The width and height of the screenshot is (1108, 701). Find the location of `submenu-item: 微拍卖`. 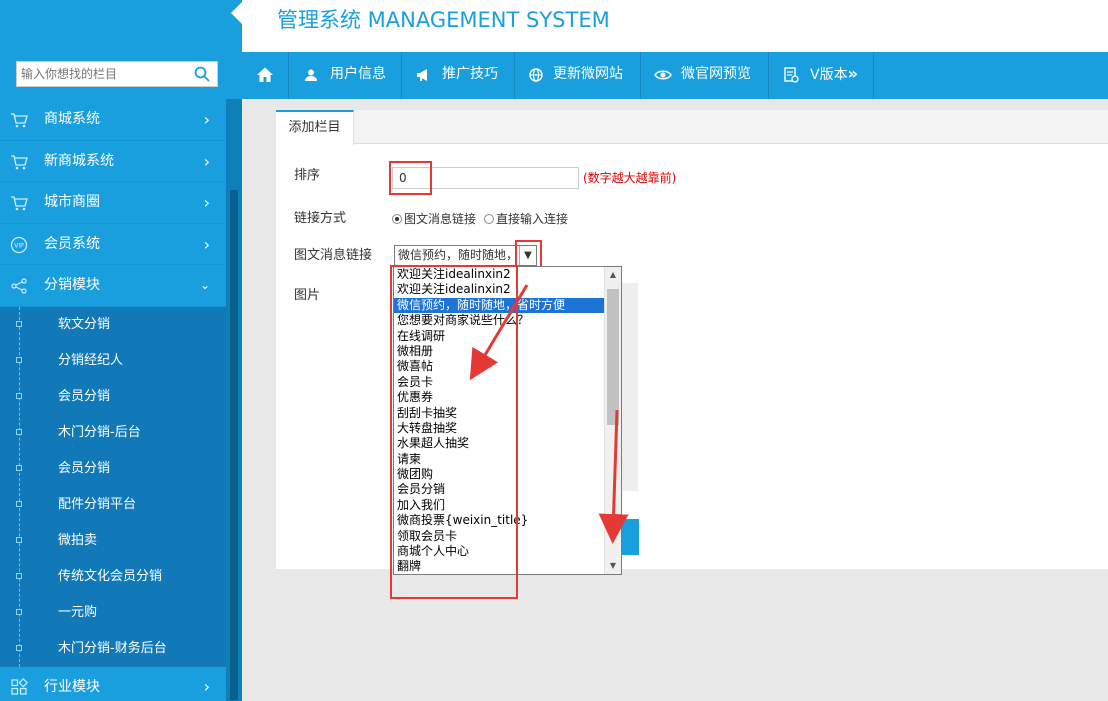

submenu-item: 微拍卖 is located at coordinates (113, 541).